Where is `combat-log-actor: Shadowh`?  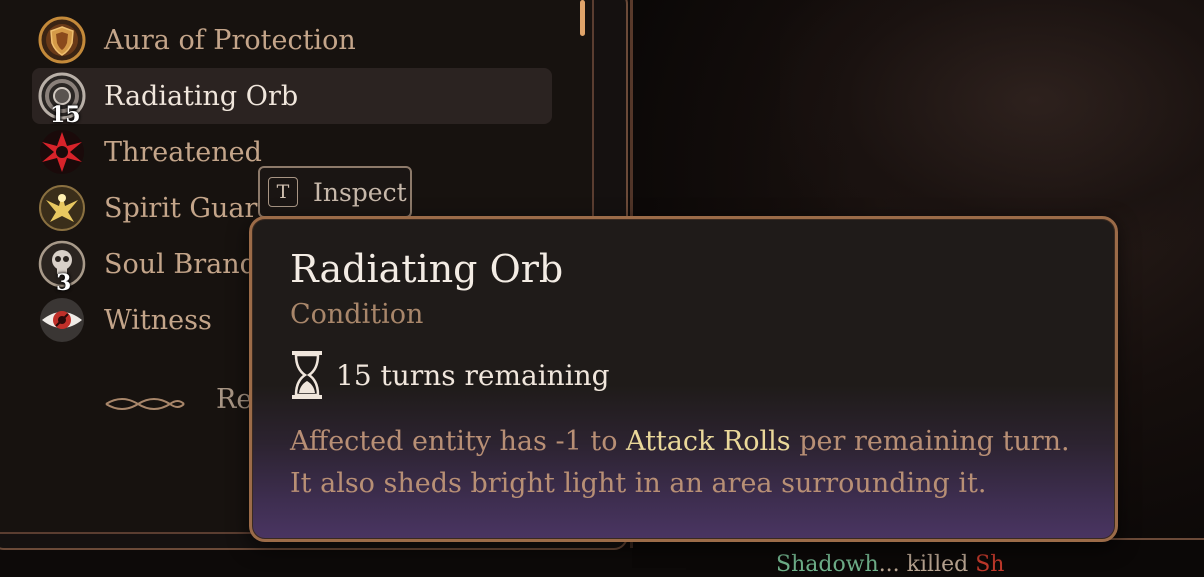
combat-log-actor: Shadowh is located at coordinates (827, 564).